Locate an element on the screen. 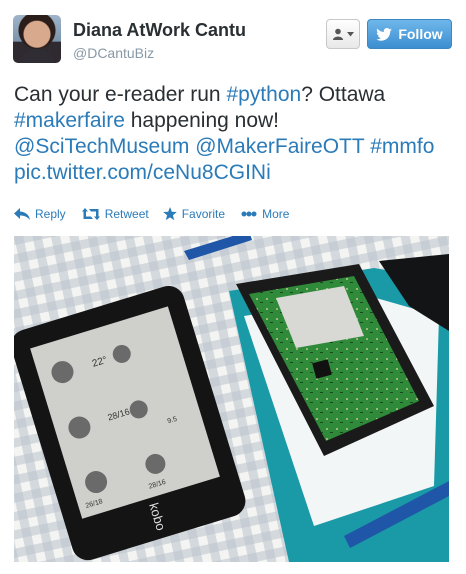 This screenshot has height=574, width=466. retweet-label: Retweet is located at coordinates (126, 214).